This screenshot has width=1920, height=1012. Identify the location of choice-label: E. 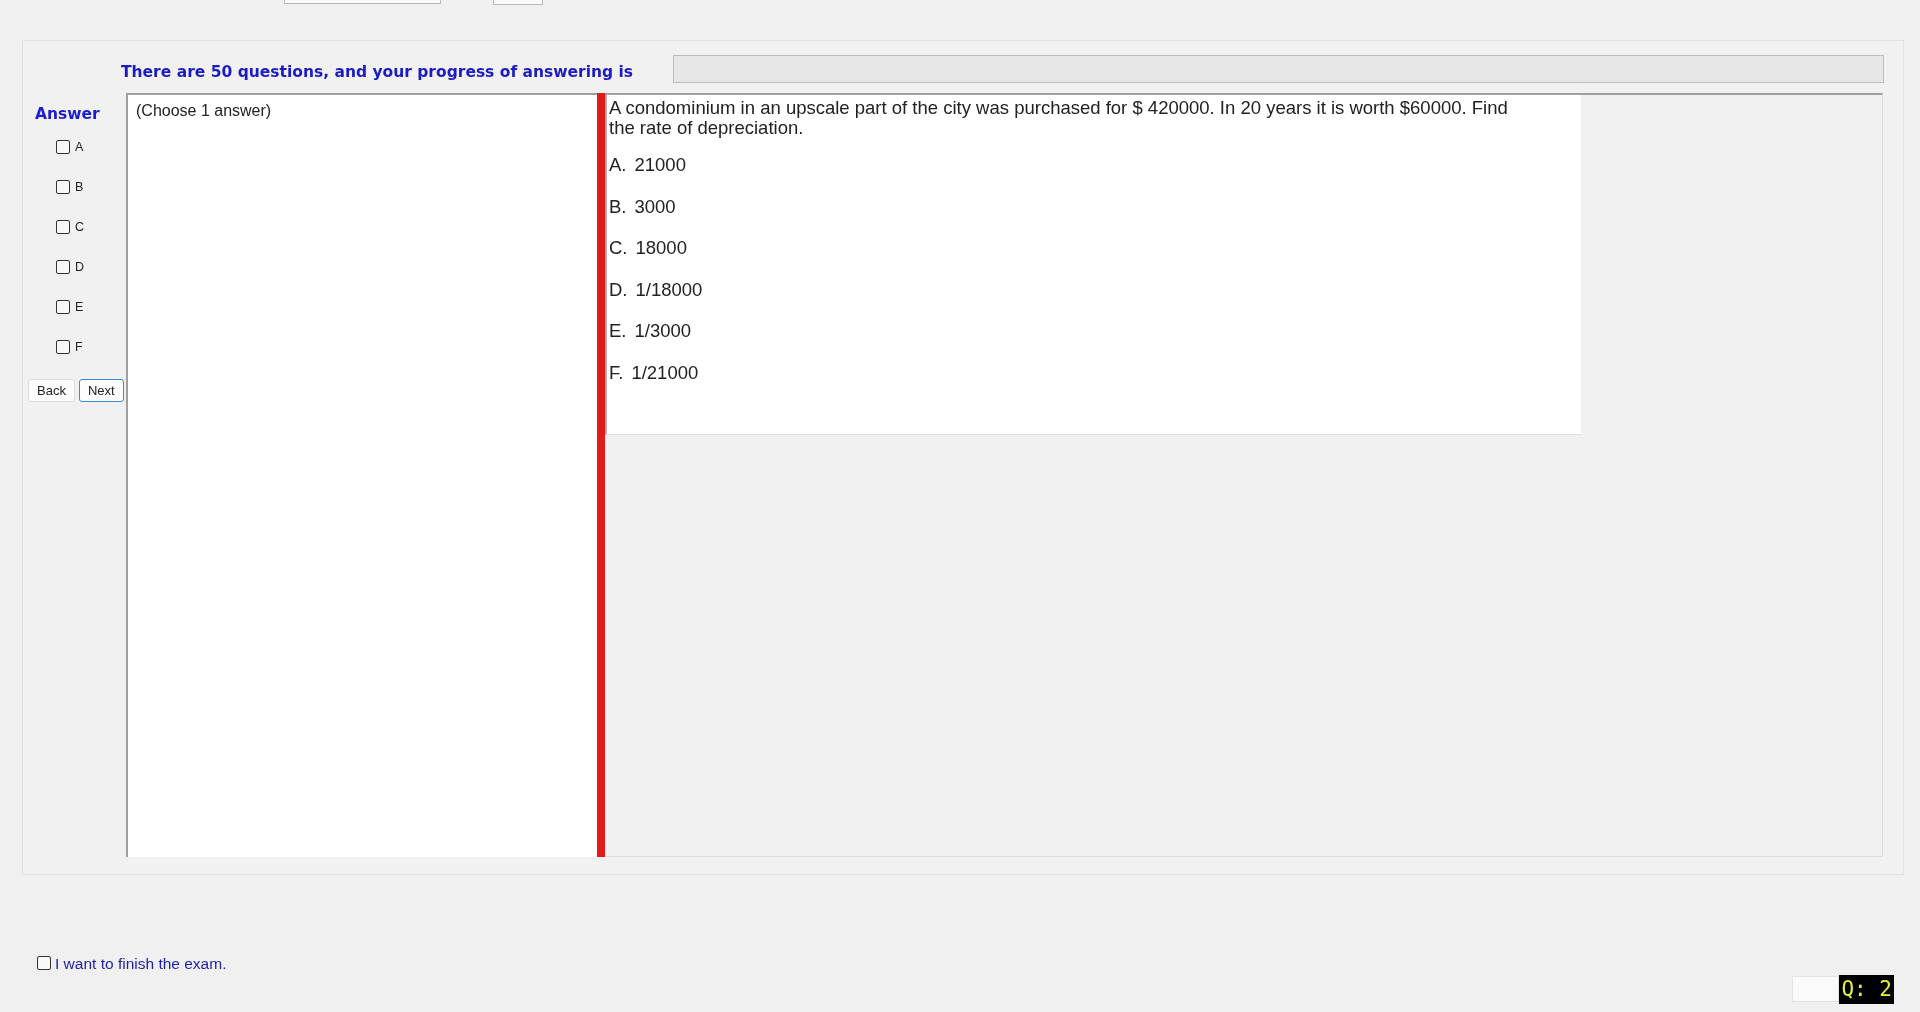
(79, 307).